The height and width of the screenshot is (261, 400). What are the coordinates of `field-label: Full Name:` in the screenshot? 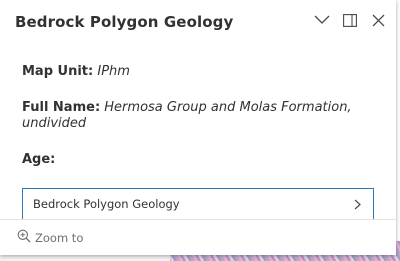 It's located at (61, 107).